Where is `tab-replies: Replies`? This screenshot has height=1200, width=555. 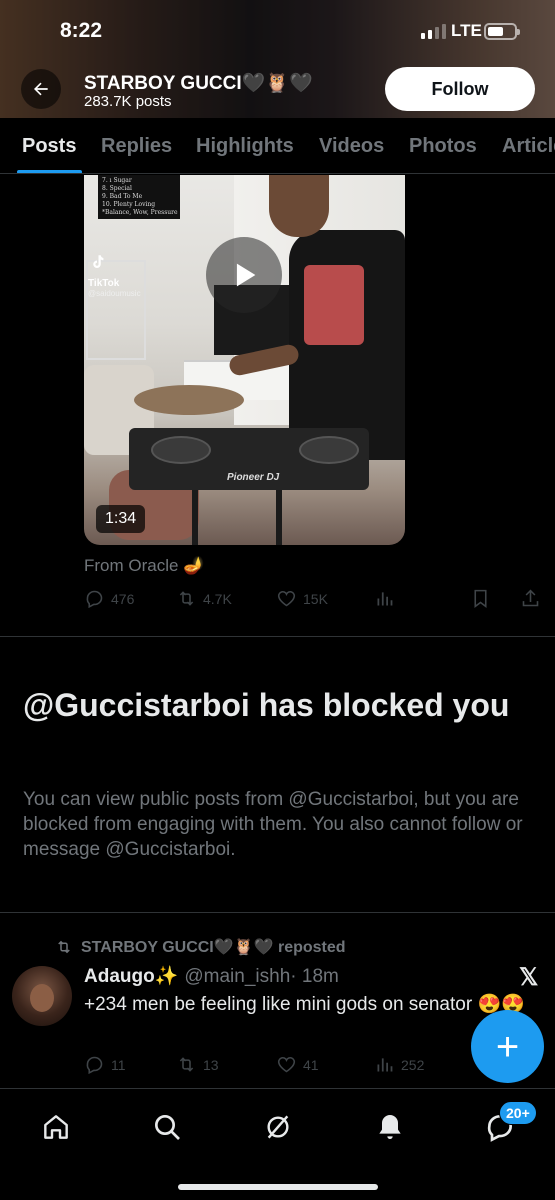 tab-replies: Replies is located at coordinates (136, 146).